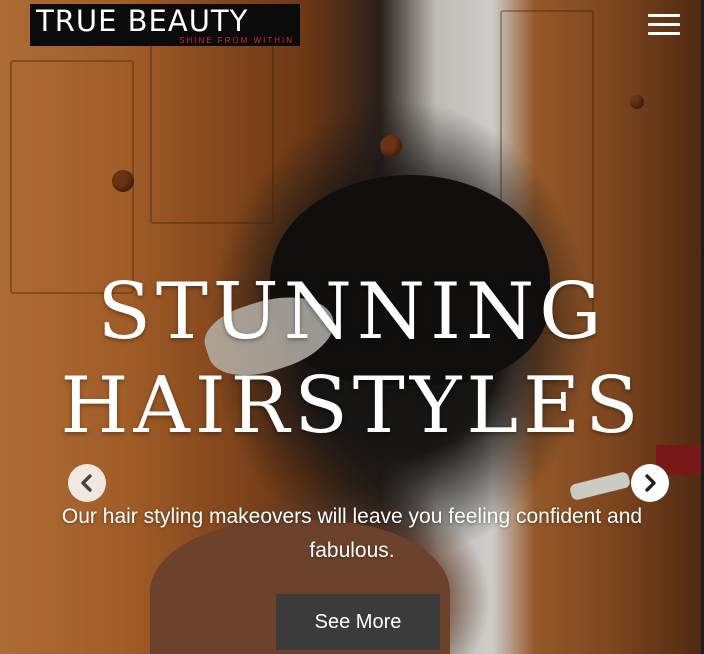  I want to click on slider-next-button, so click(650, 483).